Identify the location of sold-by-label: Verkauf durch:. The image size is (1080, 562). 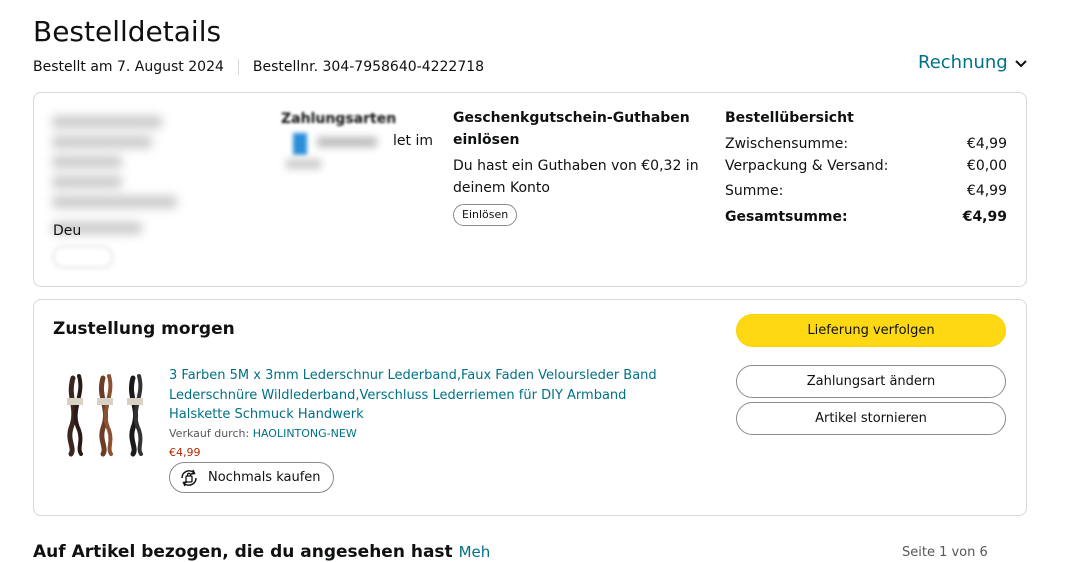
(209, 433).